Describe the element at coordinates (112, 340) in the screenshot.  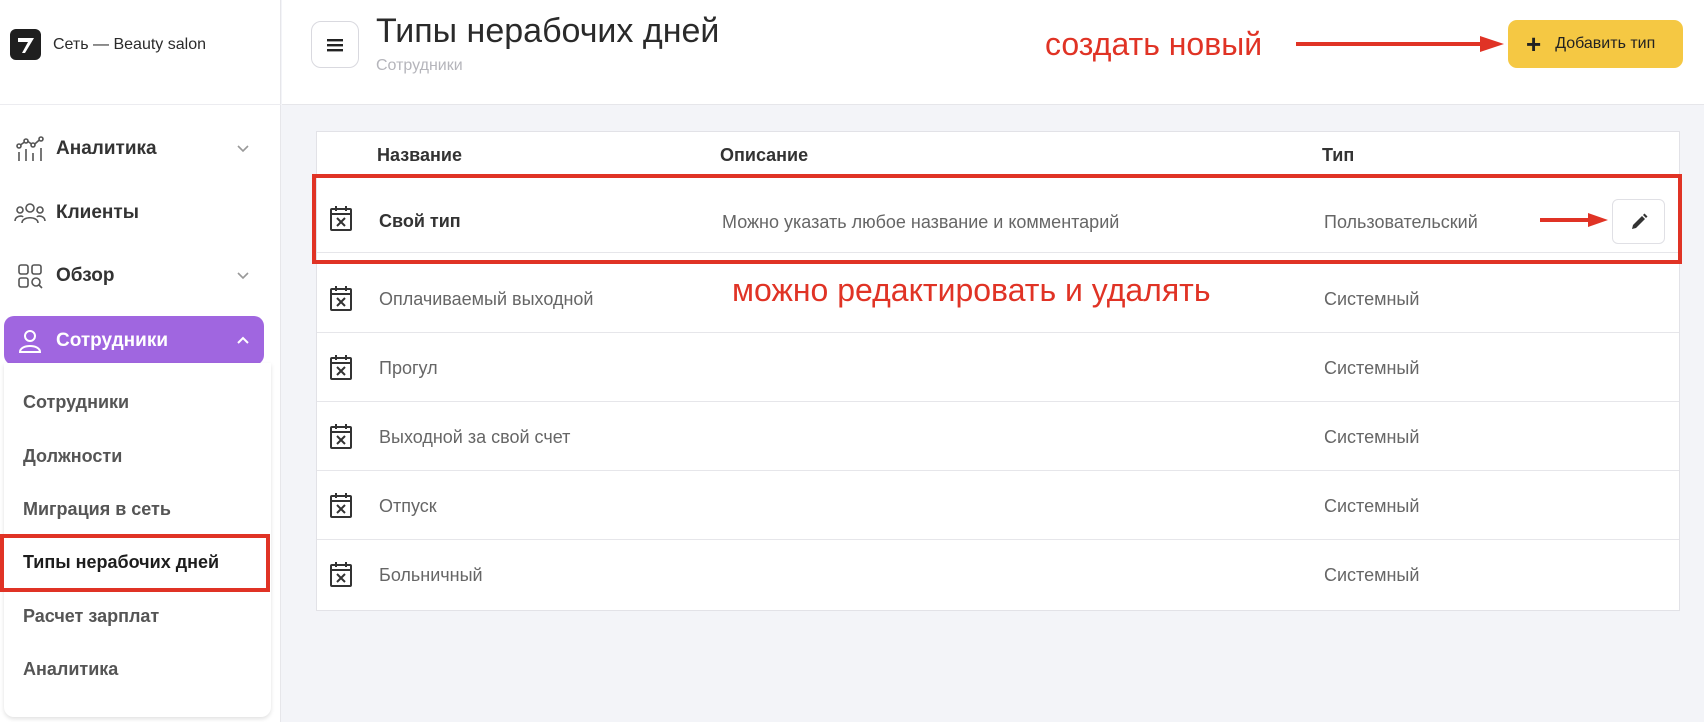
I see `sidebar-item-label: Сотрудники` at that location.